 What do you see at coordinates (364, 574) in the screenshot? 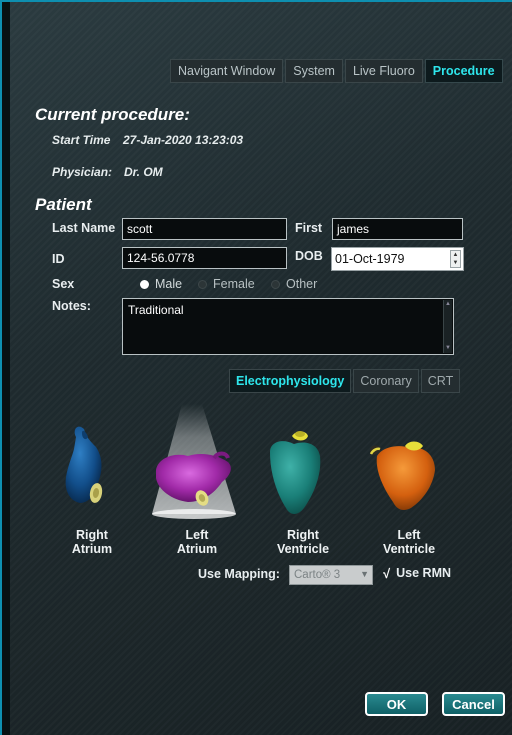
I see `chevron-down-icon: ▼` at bounding box center [364, 574].